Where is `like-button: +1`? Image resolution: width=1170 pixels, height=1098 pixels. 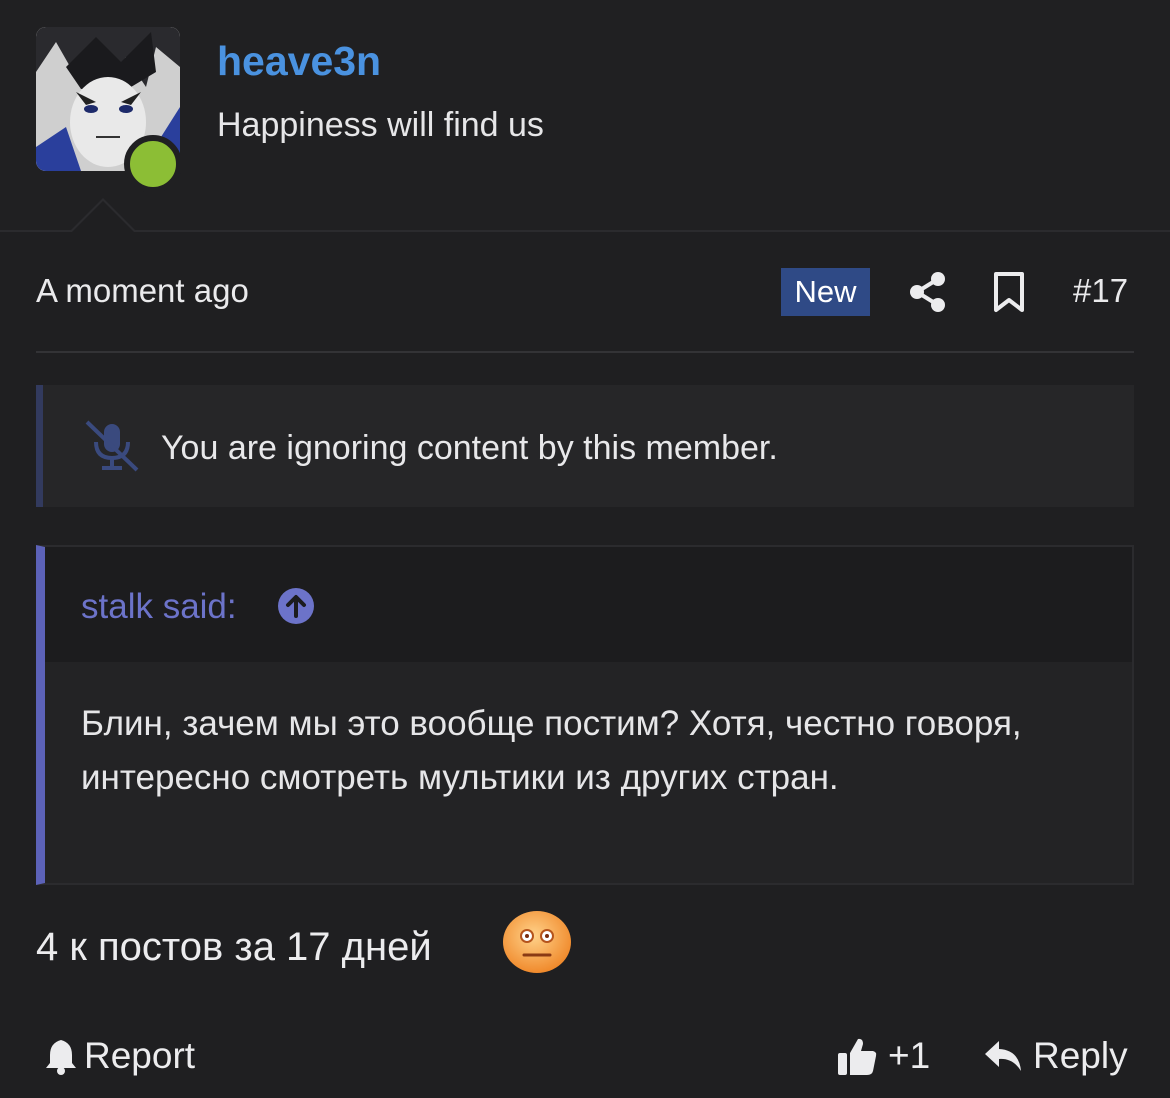
like-button: +1 is located at coordinates (883, 1056).